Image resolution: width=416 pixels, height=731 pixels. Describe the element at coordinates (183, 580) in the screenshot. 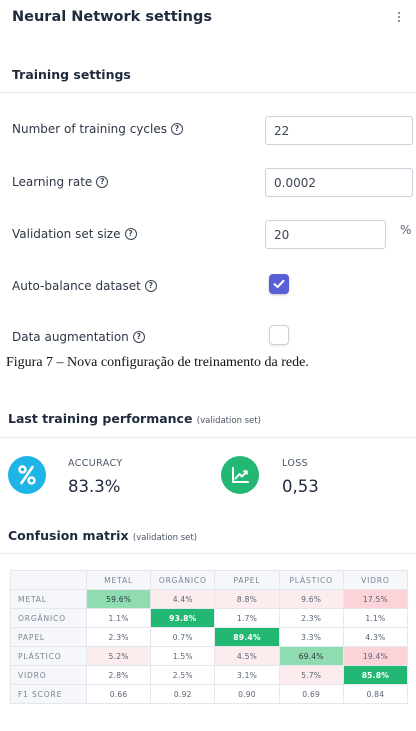

I see `column-header: ORGÂNICO` at that location.